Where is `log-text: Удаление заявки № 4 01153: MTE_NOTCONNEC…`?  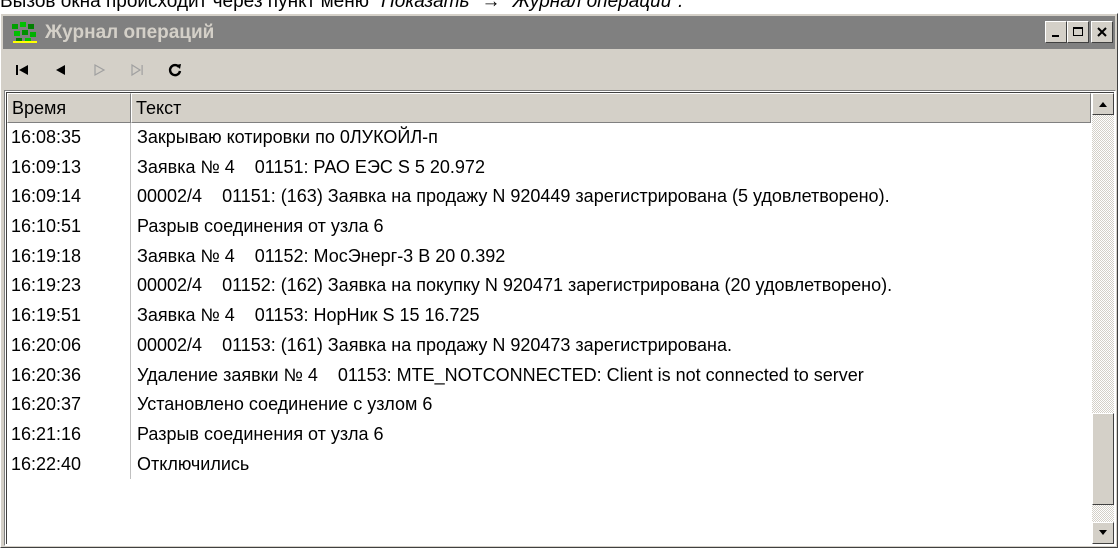 log-text: Удаление заявки № 4 01153: MTE_NOTCONNEC… is located at coordinates (500, 374).